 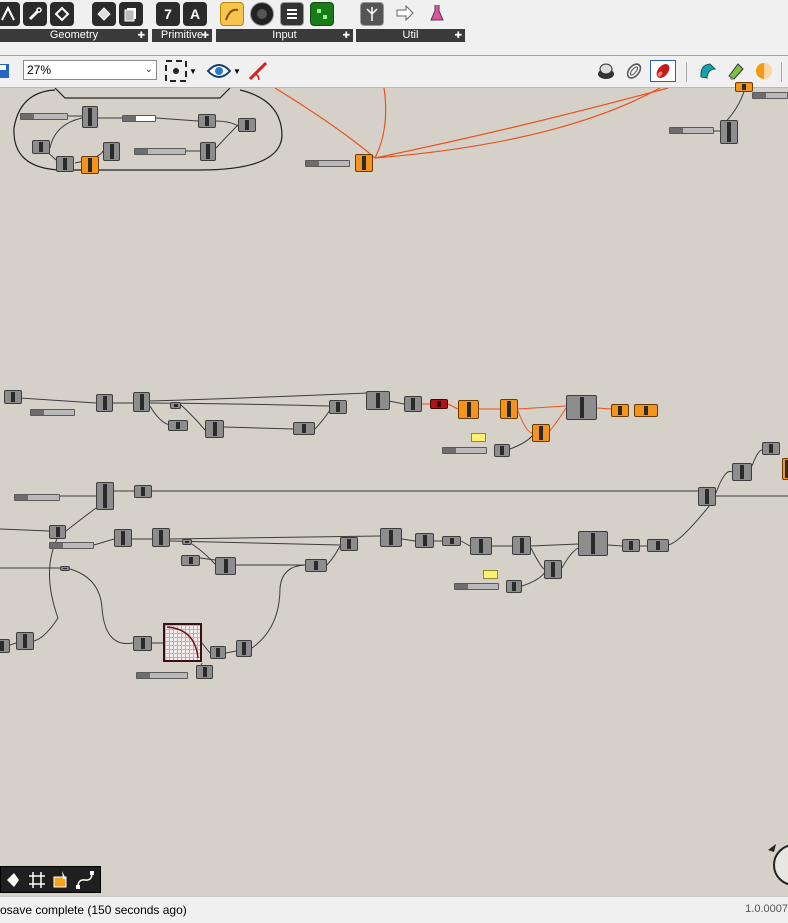 What do you see at coordinates (5, 71) in the screenshot?
I see `save-icon` at bounding box center [5, 71].